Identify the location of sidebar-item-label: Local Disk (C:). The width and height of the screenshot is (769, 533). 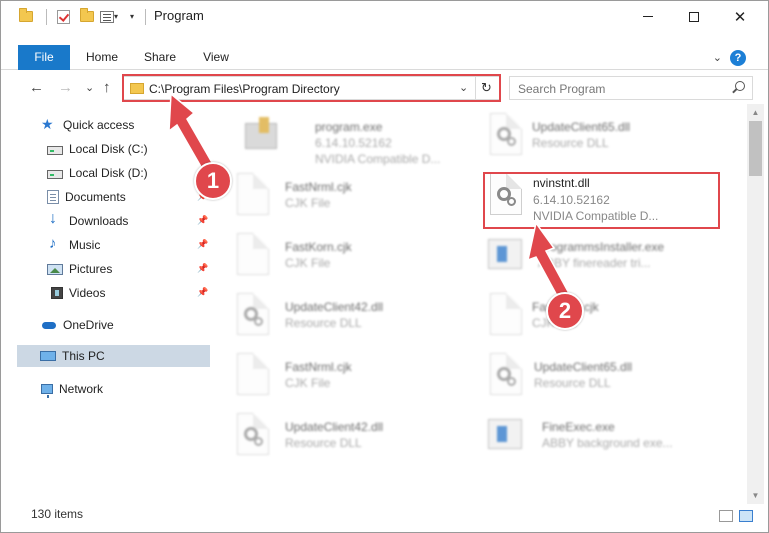
(108, 149).